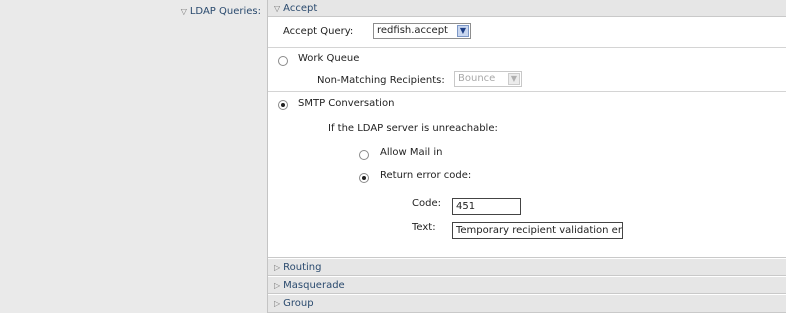 The width and height of the screenshot is (786, 313). What do you see at coordinates (298, 303) in the screenshot?
I see `group-section-title: Group` at bounding box center [298, 303].